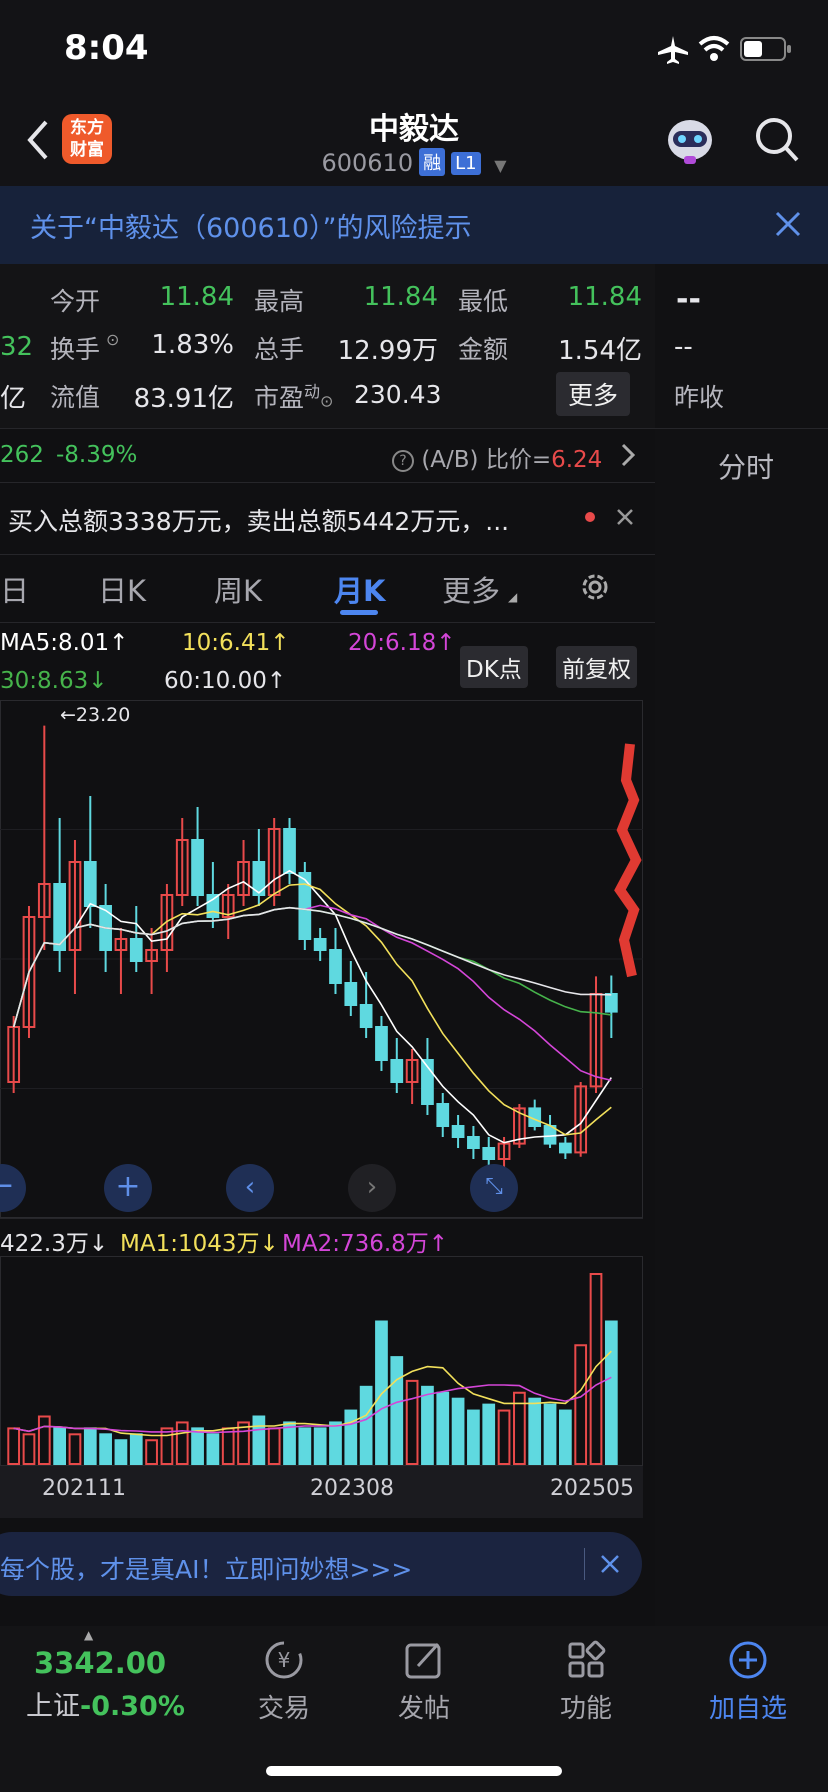  I want to click on promo-text: 每个股，才是真AI！立即问妙想>>>, so click(206, 1568).